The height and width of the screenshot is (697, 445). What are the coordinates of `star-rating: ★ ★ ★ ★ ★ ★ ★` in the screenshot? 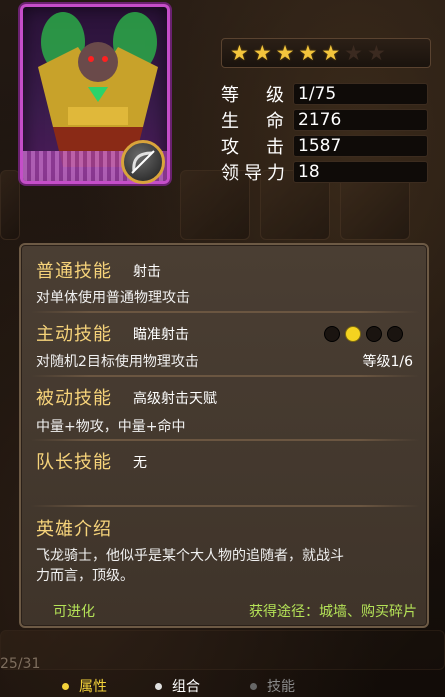 It's located at (326, 53).